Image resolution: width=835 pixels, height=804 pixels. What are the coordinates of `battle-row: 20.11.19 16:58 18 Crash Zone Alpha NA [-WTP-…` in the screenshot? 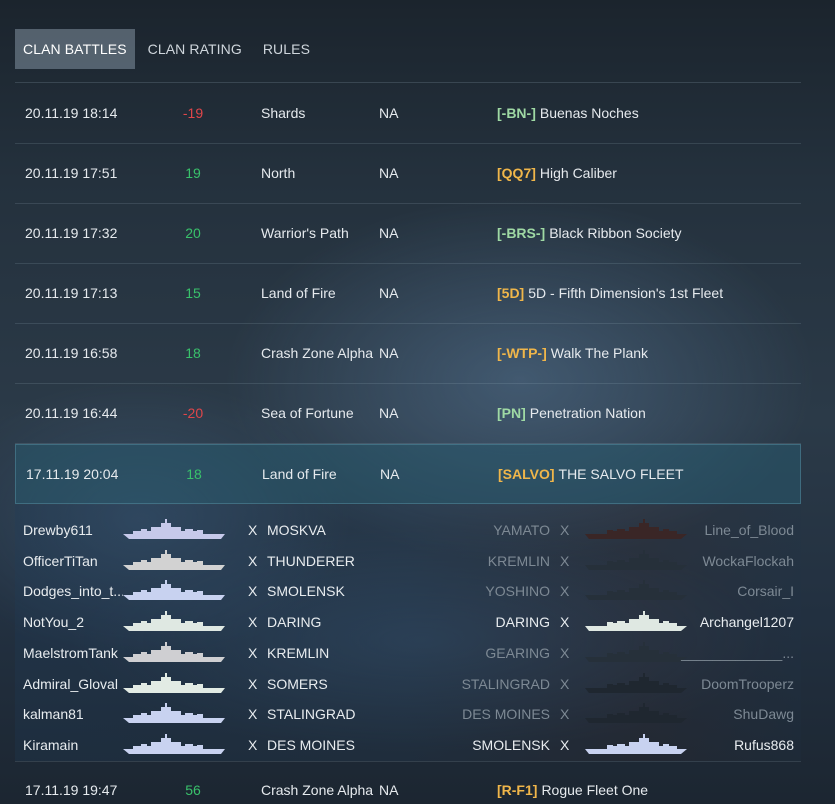 It's located at (408, 354).